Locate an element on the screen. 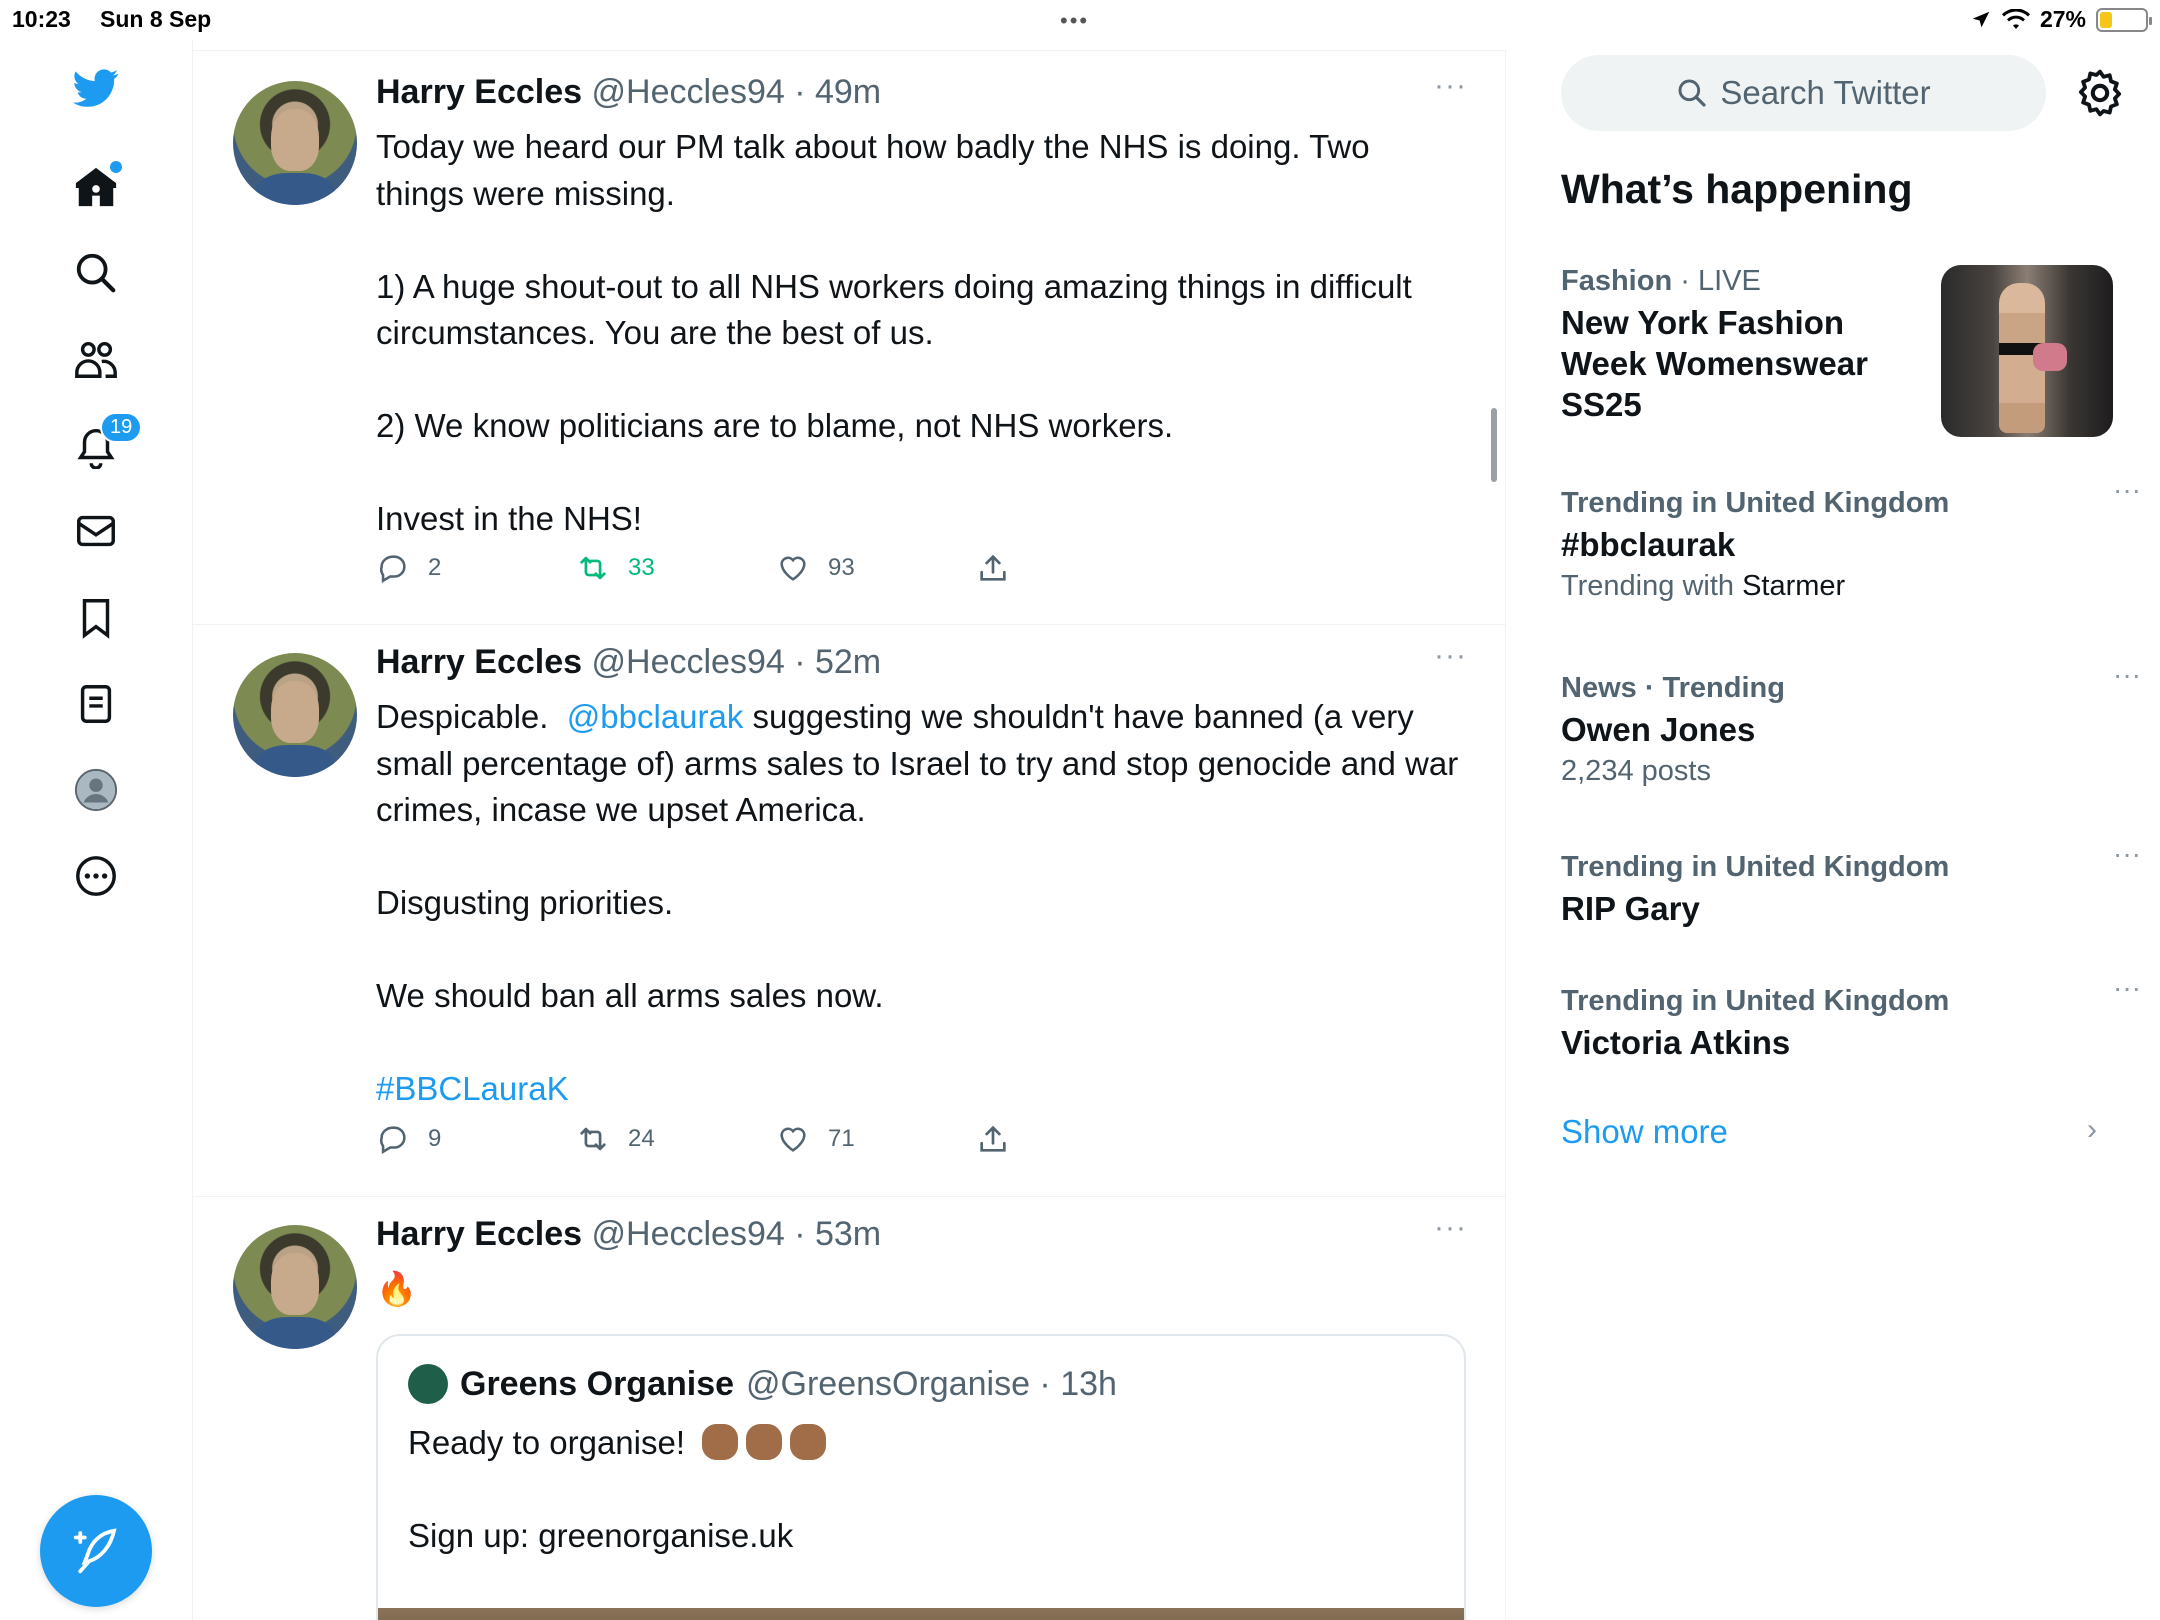 This screenshot has height=1620, width=2160. twitter-logo-icon is located at coordinates (96, 88).